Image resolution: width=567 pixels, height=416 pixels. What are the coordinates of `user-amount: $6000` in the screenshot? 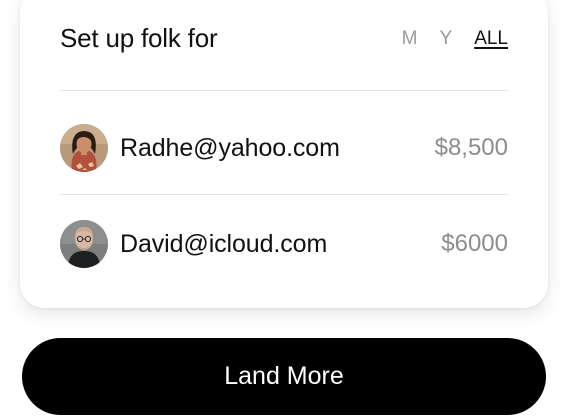 It's located at (474, 243).